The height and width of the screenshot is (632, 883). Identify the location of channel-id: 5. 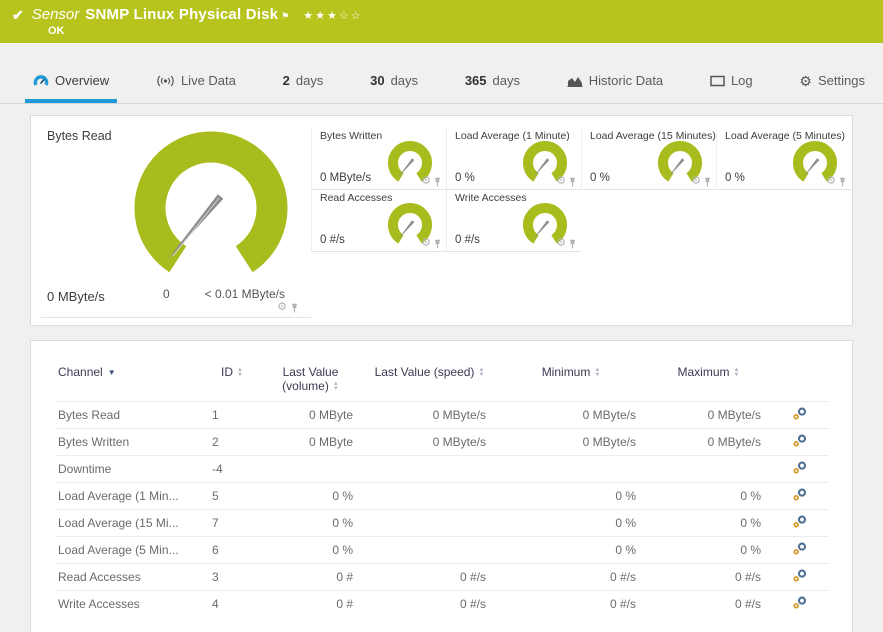
(232, 496).